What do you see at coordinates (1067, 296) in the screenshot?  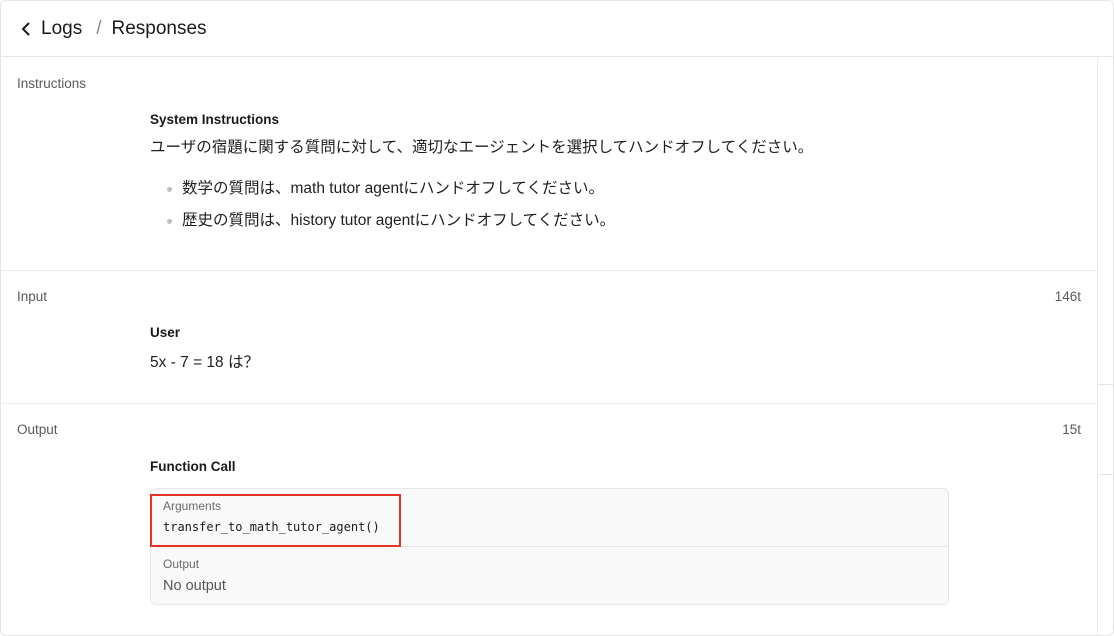 I see `input-token-count: 146t` at bounding box center [1067, 296].